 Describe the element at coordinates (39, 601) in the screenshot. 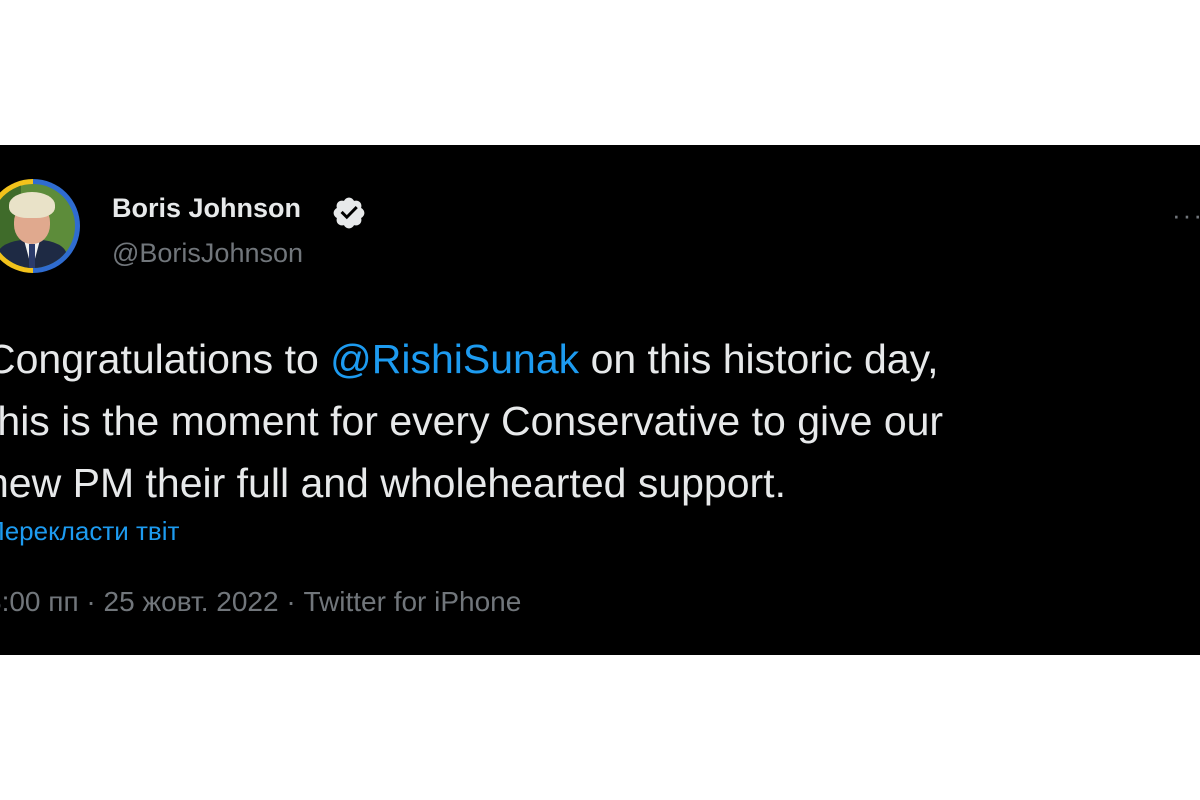

I see `tweet-time: 8:00 пп` at that location.